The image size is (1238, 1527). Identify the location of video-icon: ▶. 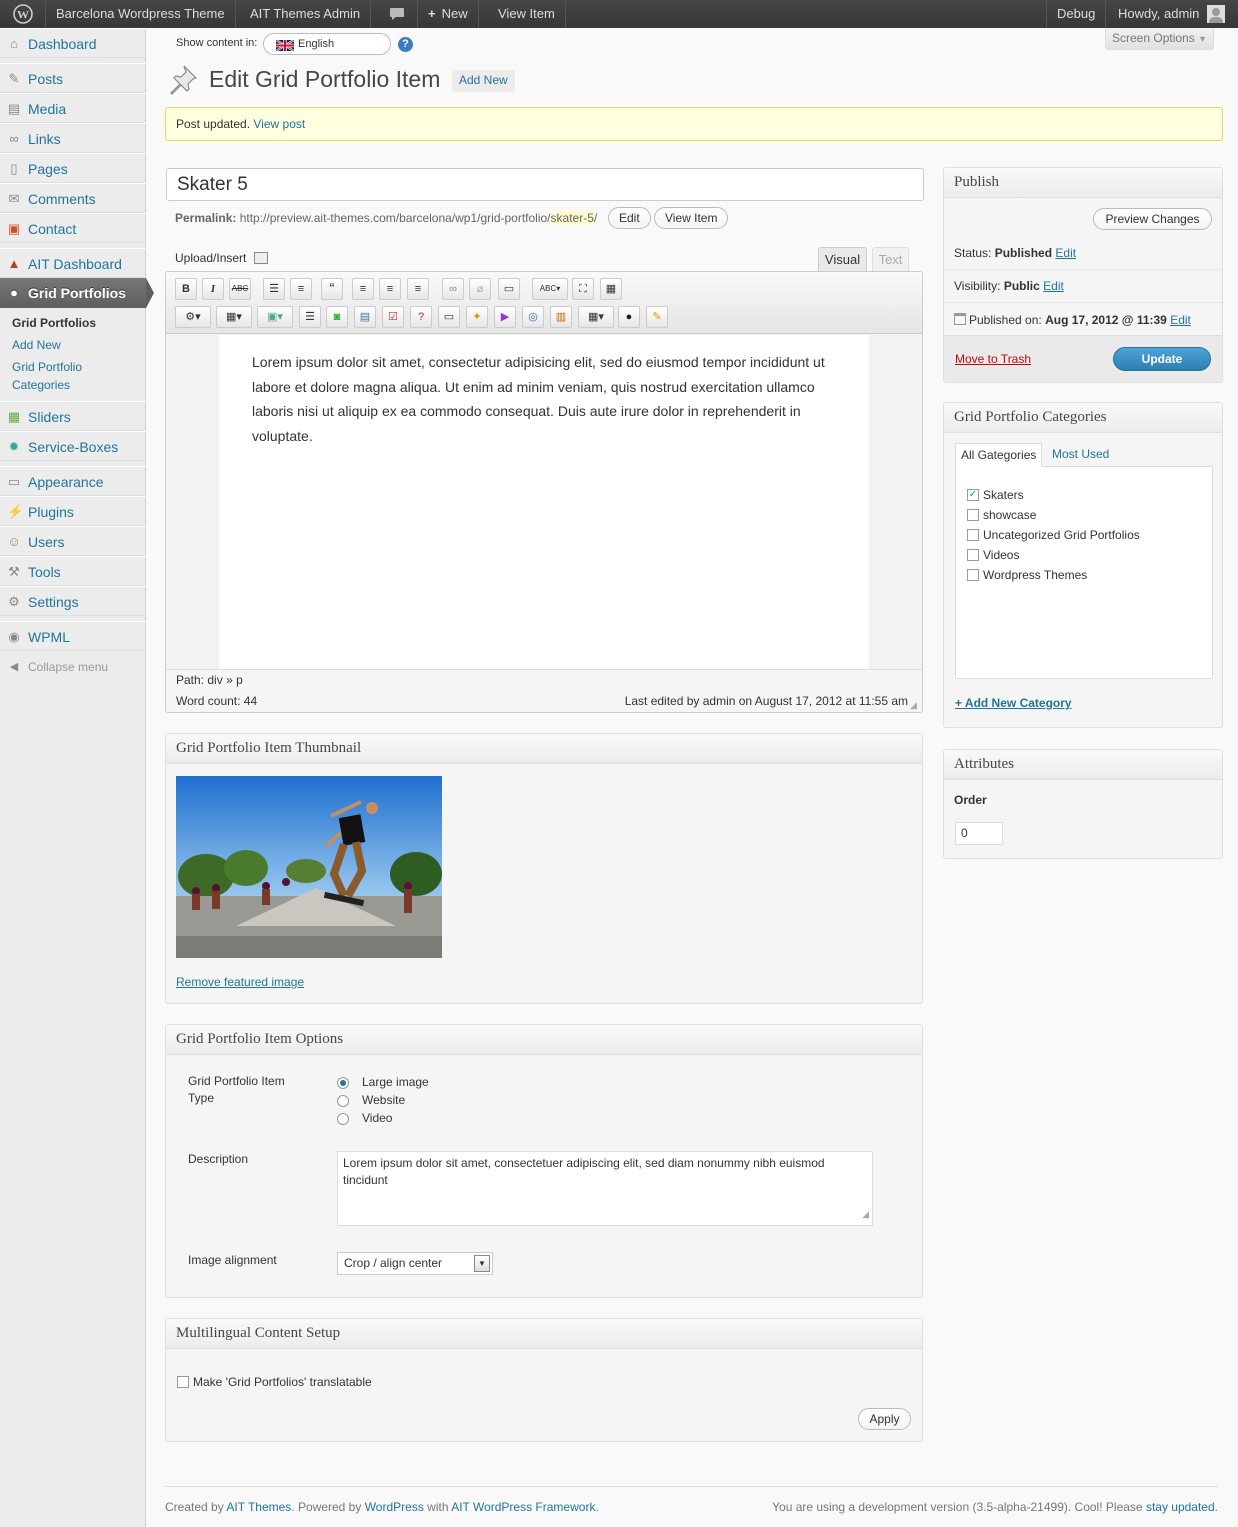
(505, 317).